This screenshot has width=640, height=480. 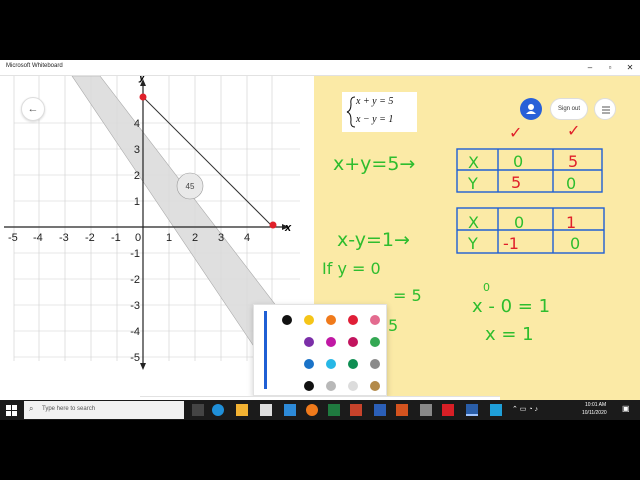 What do you see at coordinates (242, 410) in the screenshot?
I see `file-explorer-icon` at bounding box center [242, 410].